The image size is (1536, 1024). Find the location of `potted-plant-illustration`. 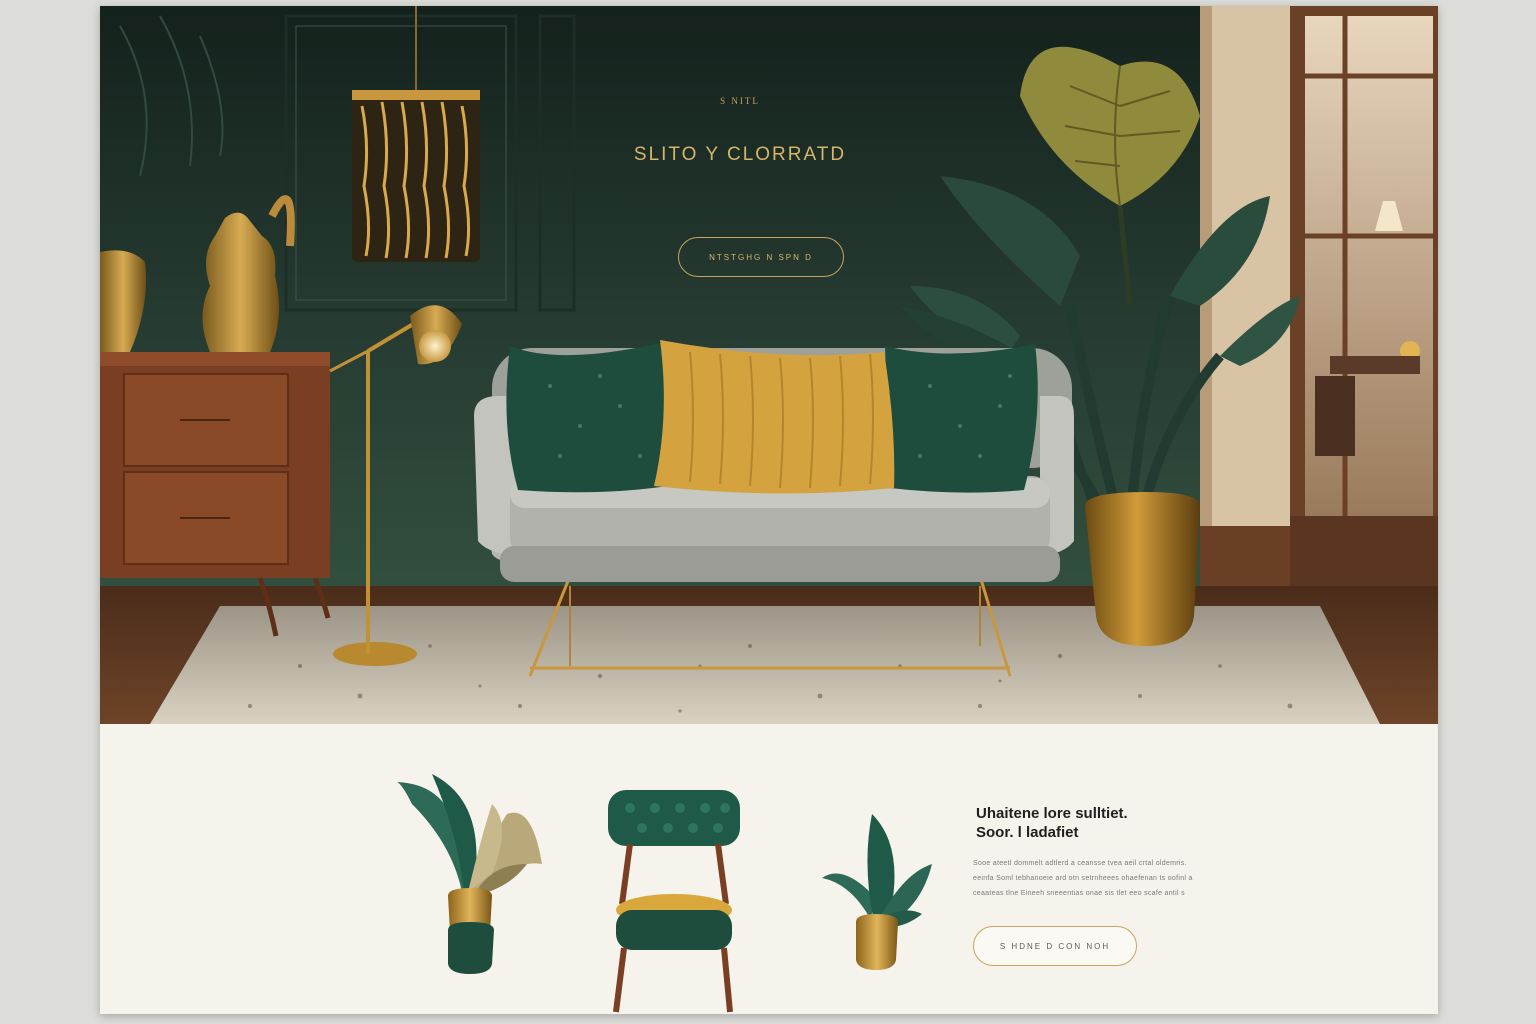

potted-plant-illustration is located at coordinates (469, 874).